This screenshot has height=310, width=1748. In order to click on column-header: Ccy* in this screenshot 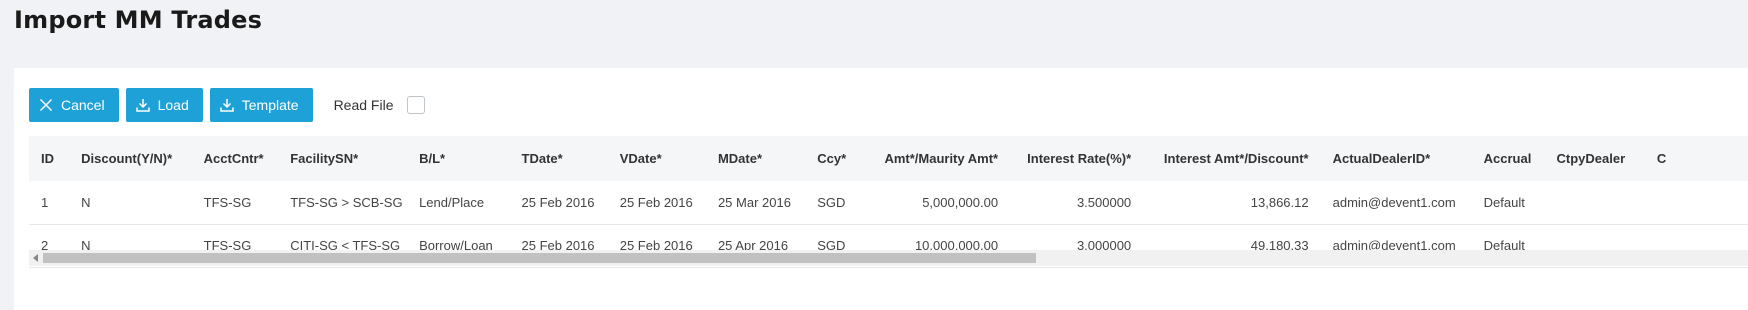, I will do `click(832, 158)`.